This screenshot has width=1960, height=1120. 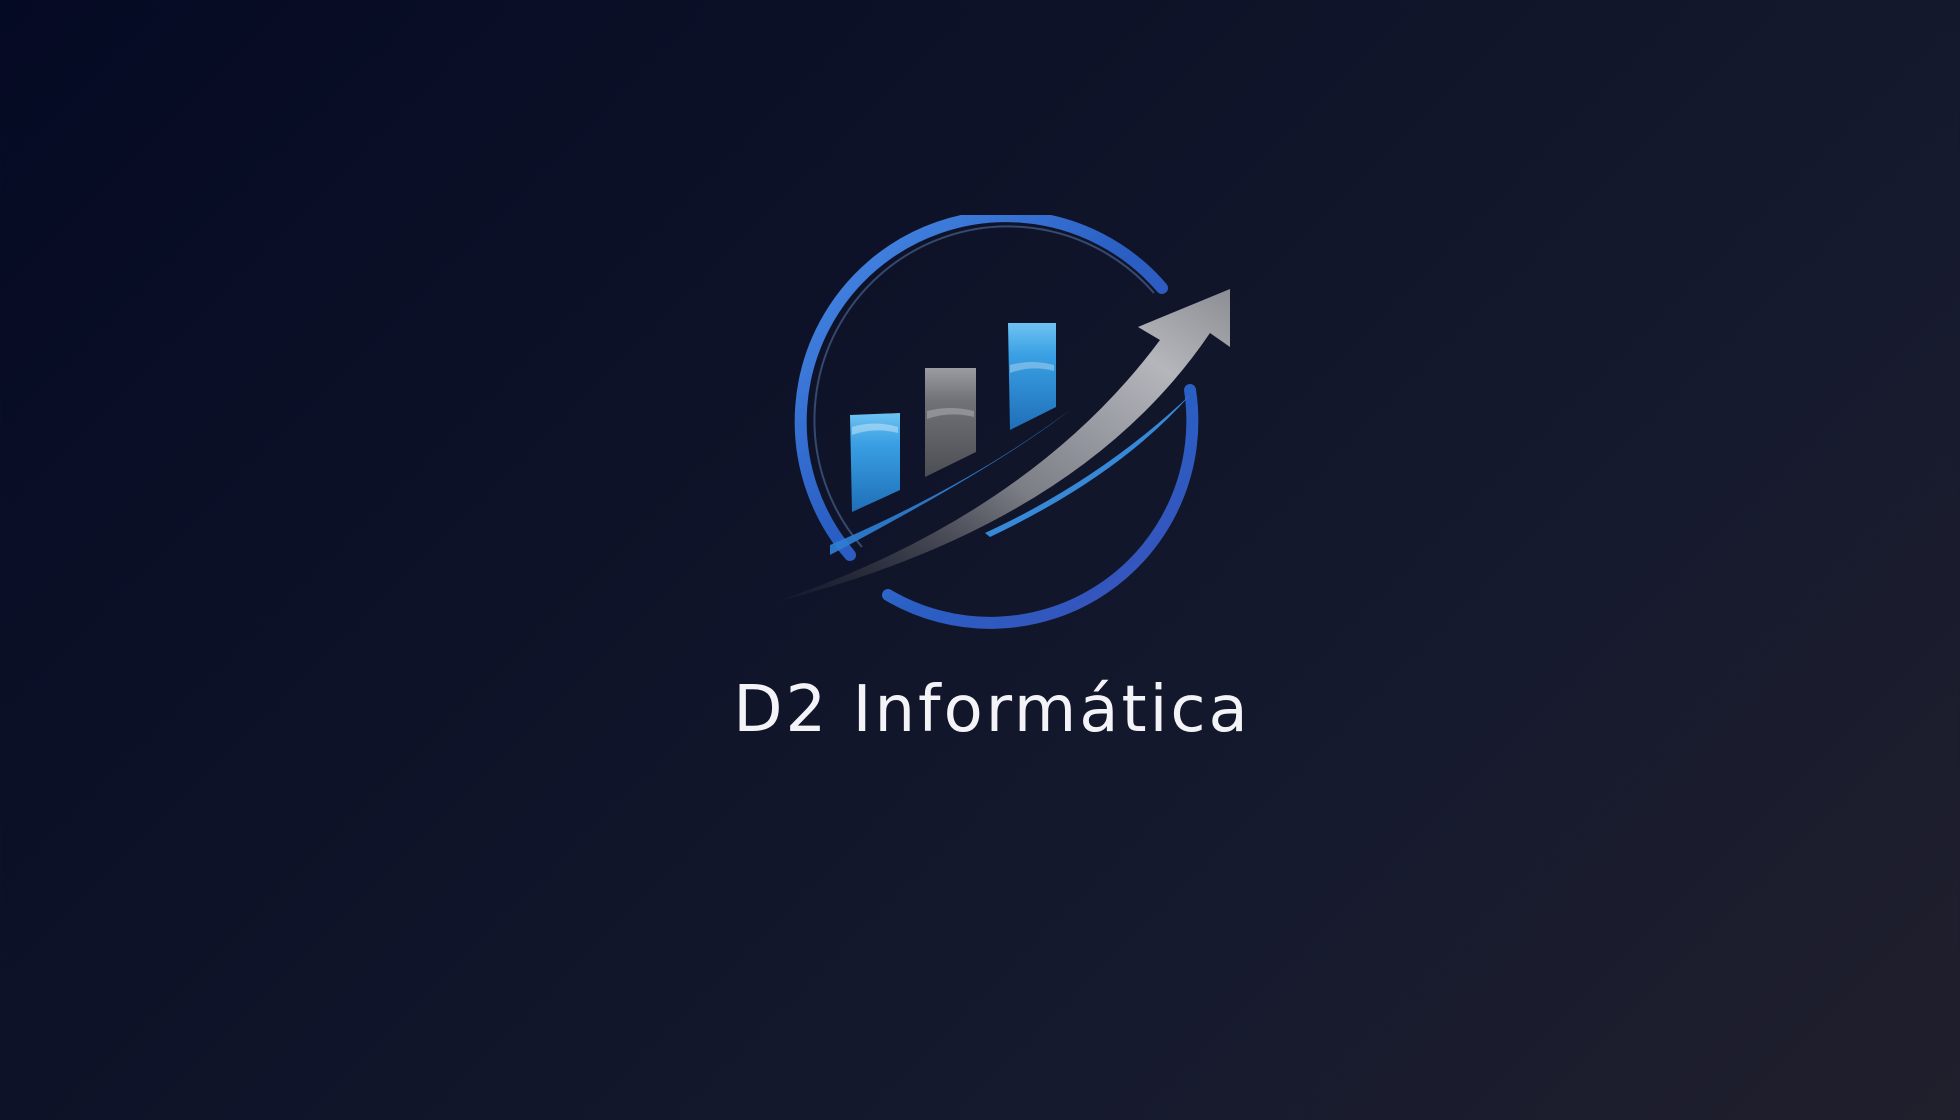 I want to click on brand-name: D2 Informática, so click(x=992, y=710).